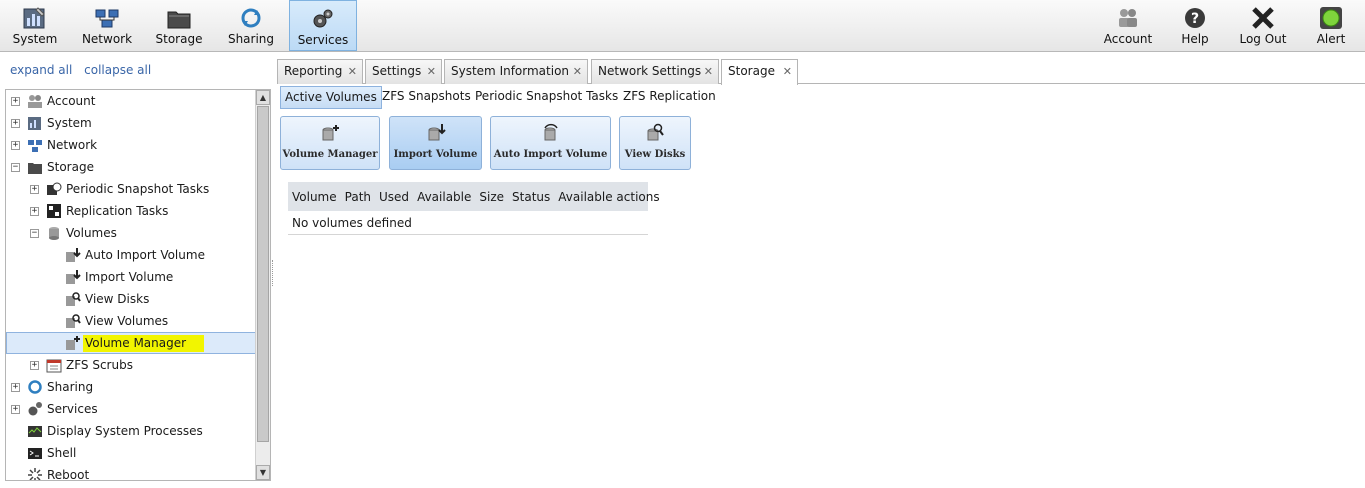 This screenshot has height=488, width=1365. I want to click on sharing-icon, so click(35, 387).